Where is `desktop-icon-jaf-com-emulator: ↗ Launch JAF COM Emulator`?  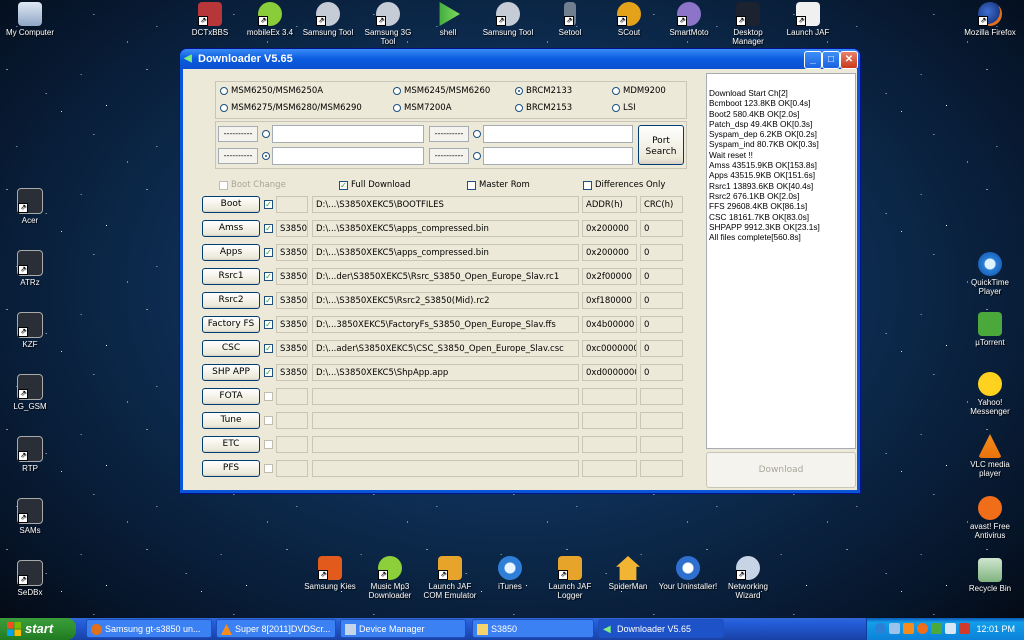 desktop-icon-jaf-com-emulator: ↗ Launch JAF COM Emulator is located at coordinates (450, 578).